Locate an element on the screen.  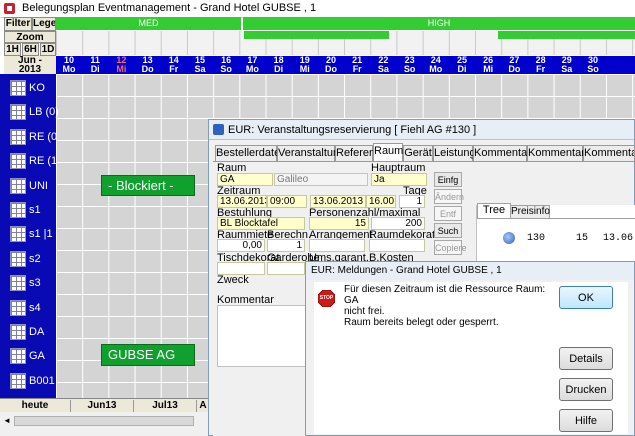
tree-row-id: 130 is located at coordinates (536, 238).